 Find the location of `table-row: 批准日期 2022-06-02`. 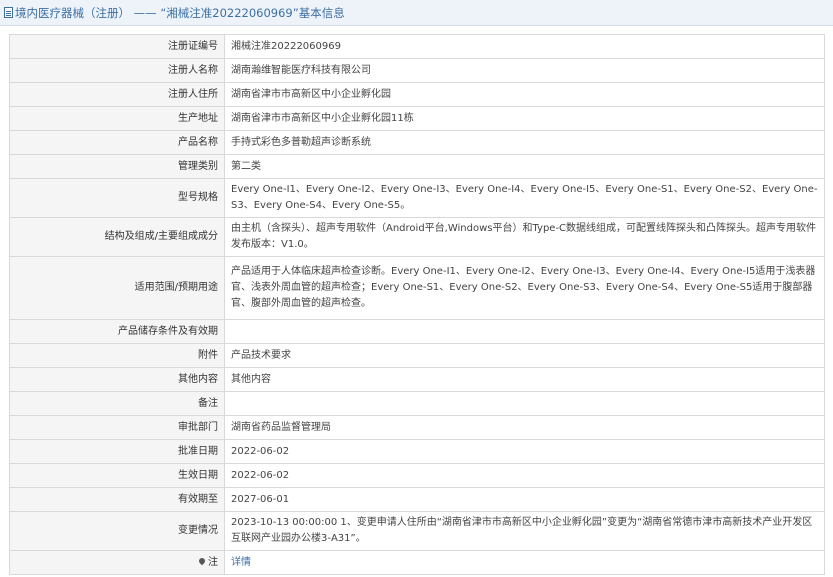

table-row: 批准日期 2022-06-02 is located at coordinates (417, 451).